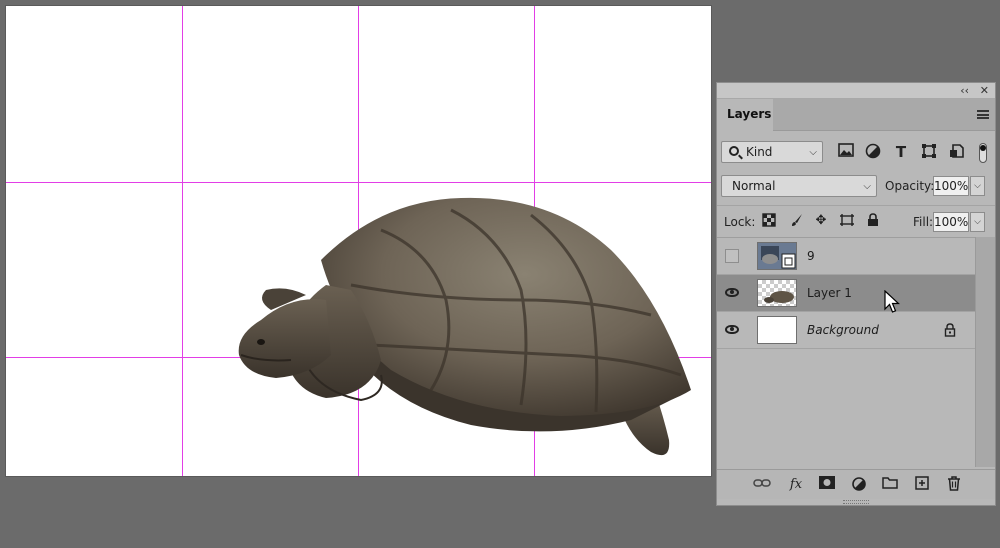 This screenshot has height=548, width=1000. Describe the element at coordinates (856, 148) in the screenshot. I see `layer-filter-row: Kind ⌵ T` at that location.